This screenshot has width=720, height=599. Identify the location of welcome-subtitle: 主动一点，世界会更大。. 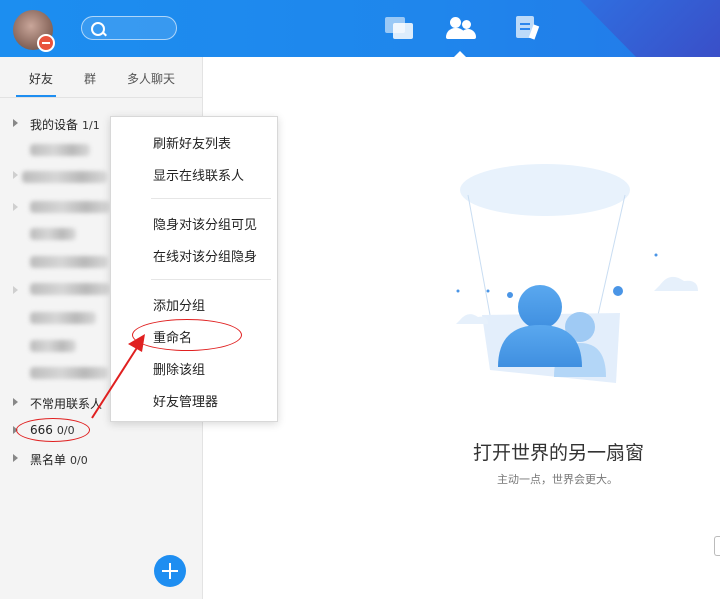
(557, 479).